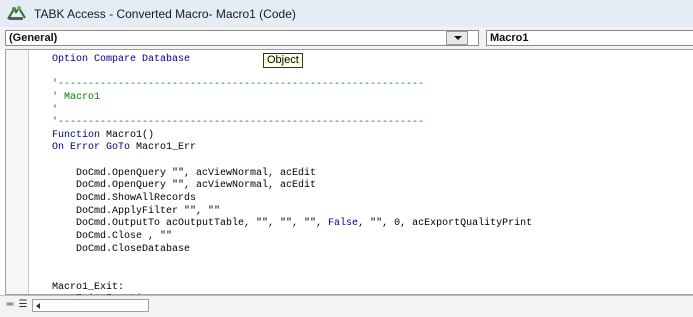 Image resolution: width=693 pixels, height=317 pixels. What do you see at coordinates (457, 38) in the screenshot?
I see `chevron-down-icon` at bounding box center [457, 38].